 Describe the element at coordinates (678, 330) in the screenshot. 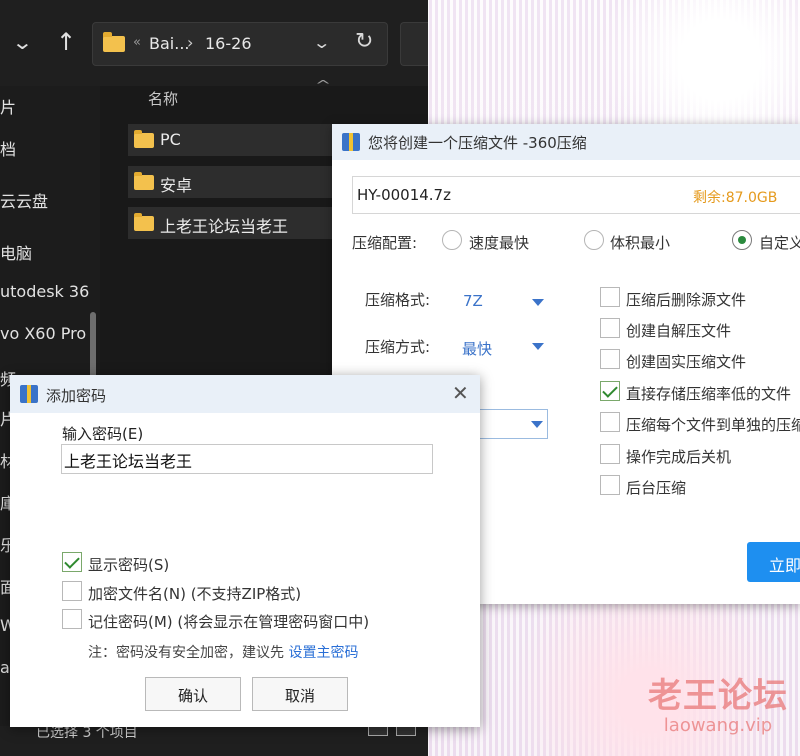

I see `option-label: 创建自解压文件` at that location.